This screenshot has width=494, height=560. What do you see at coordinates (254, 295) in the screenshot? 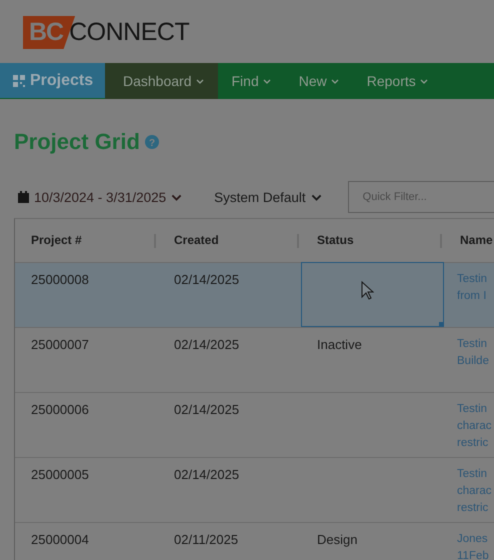
I see `table-row: 25000008 02/14/2025 Testin from I` at bounding box center [254, 295].